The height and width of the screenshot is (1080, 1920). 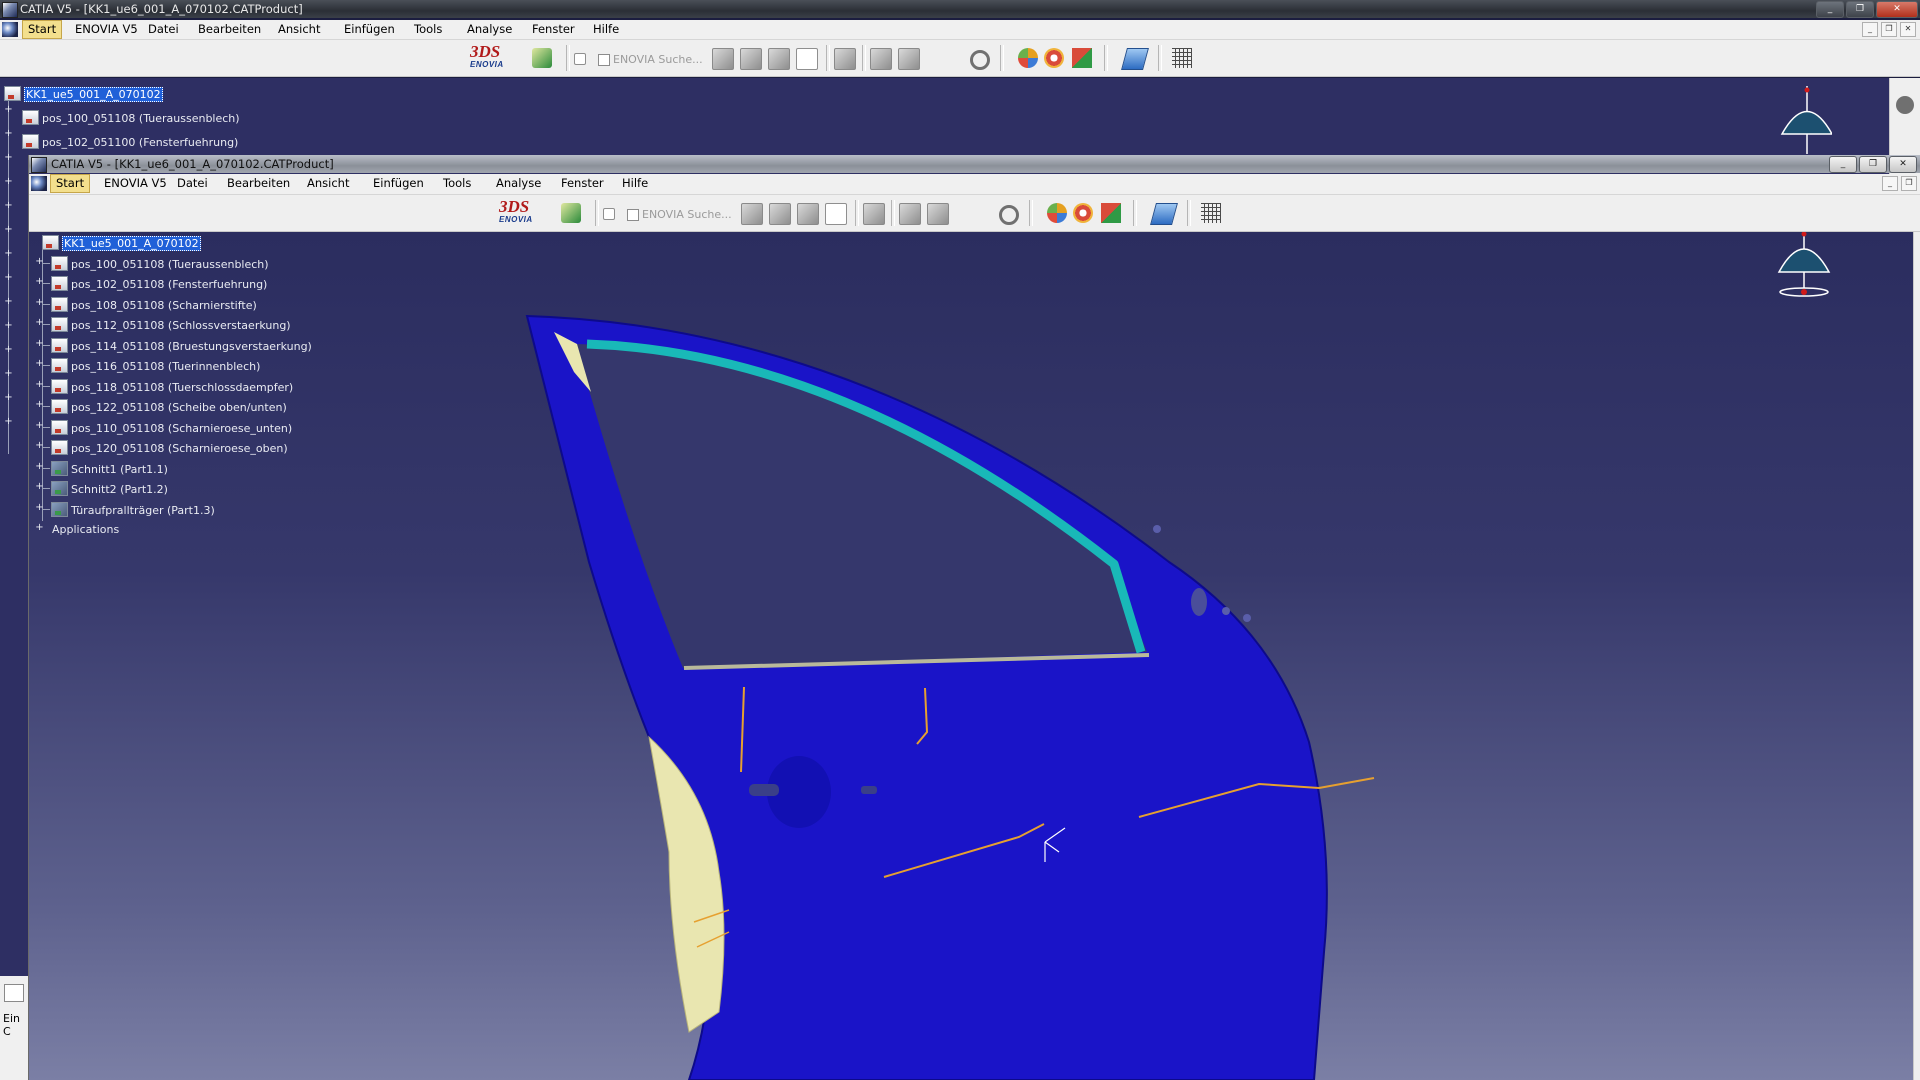 What do you see at coordinates (160, 264) in the screenshot?
I see `tree-item-pos-100: pos_100_051108 (Tueraussenblech)` at bounding box center [160, 264].